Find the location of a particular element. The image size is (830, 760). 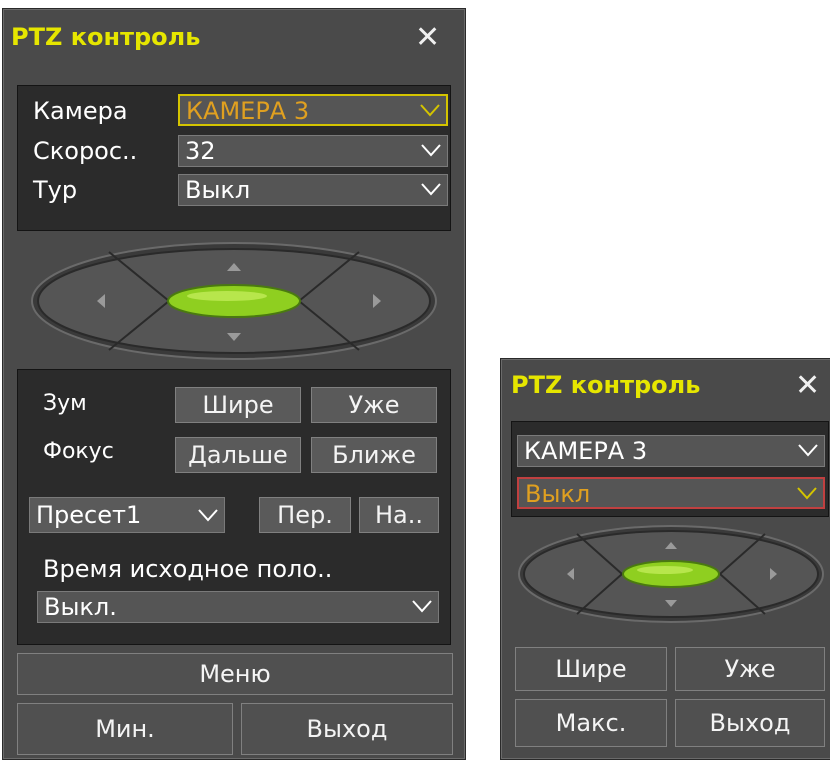

home-time-select: Выкл. is located at coordinates (238, 607).